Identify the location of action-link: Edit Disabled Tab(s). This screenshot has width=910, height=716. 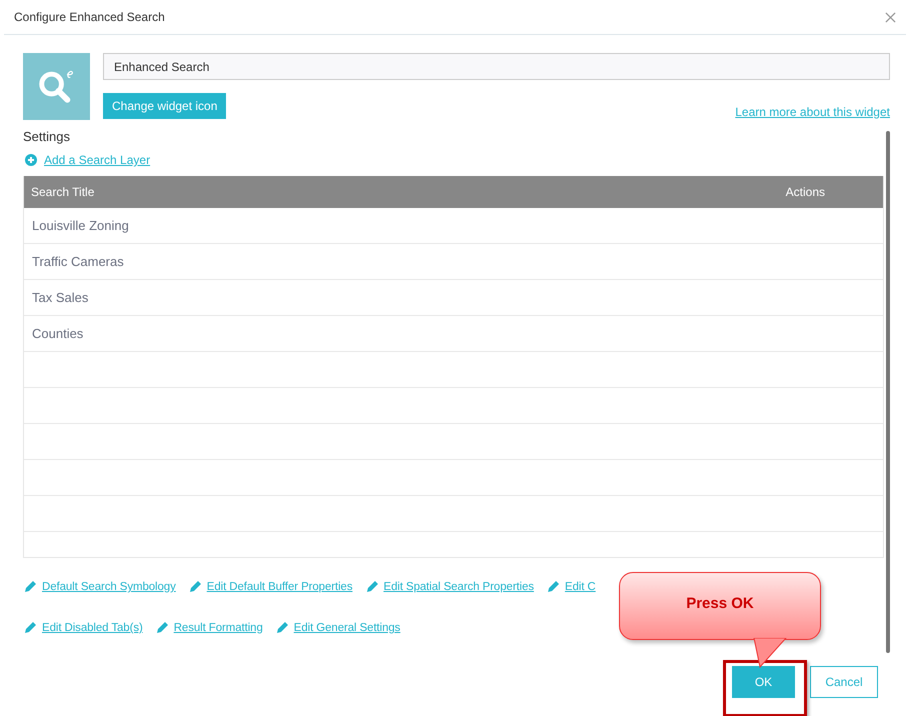
(92, 628).